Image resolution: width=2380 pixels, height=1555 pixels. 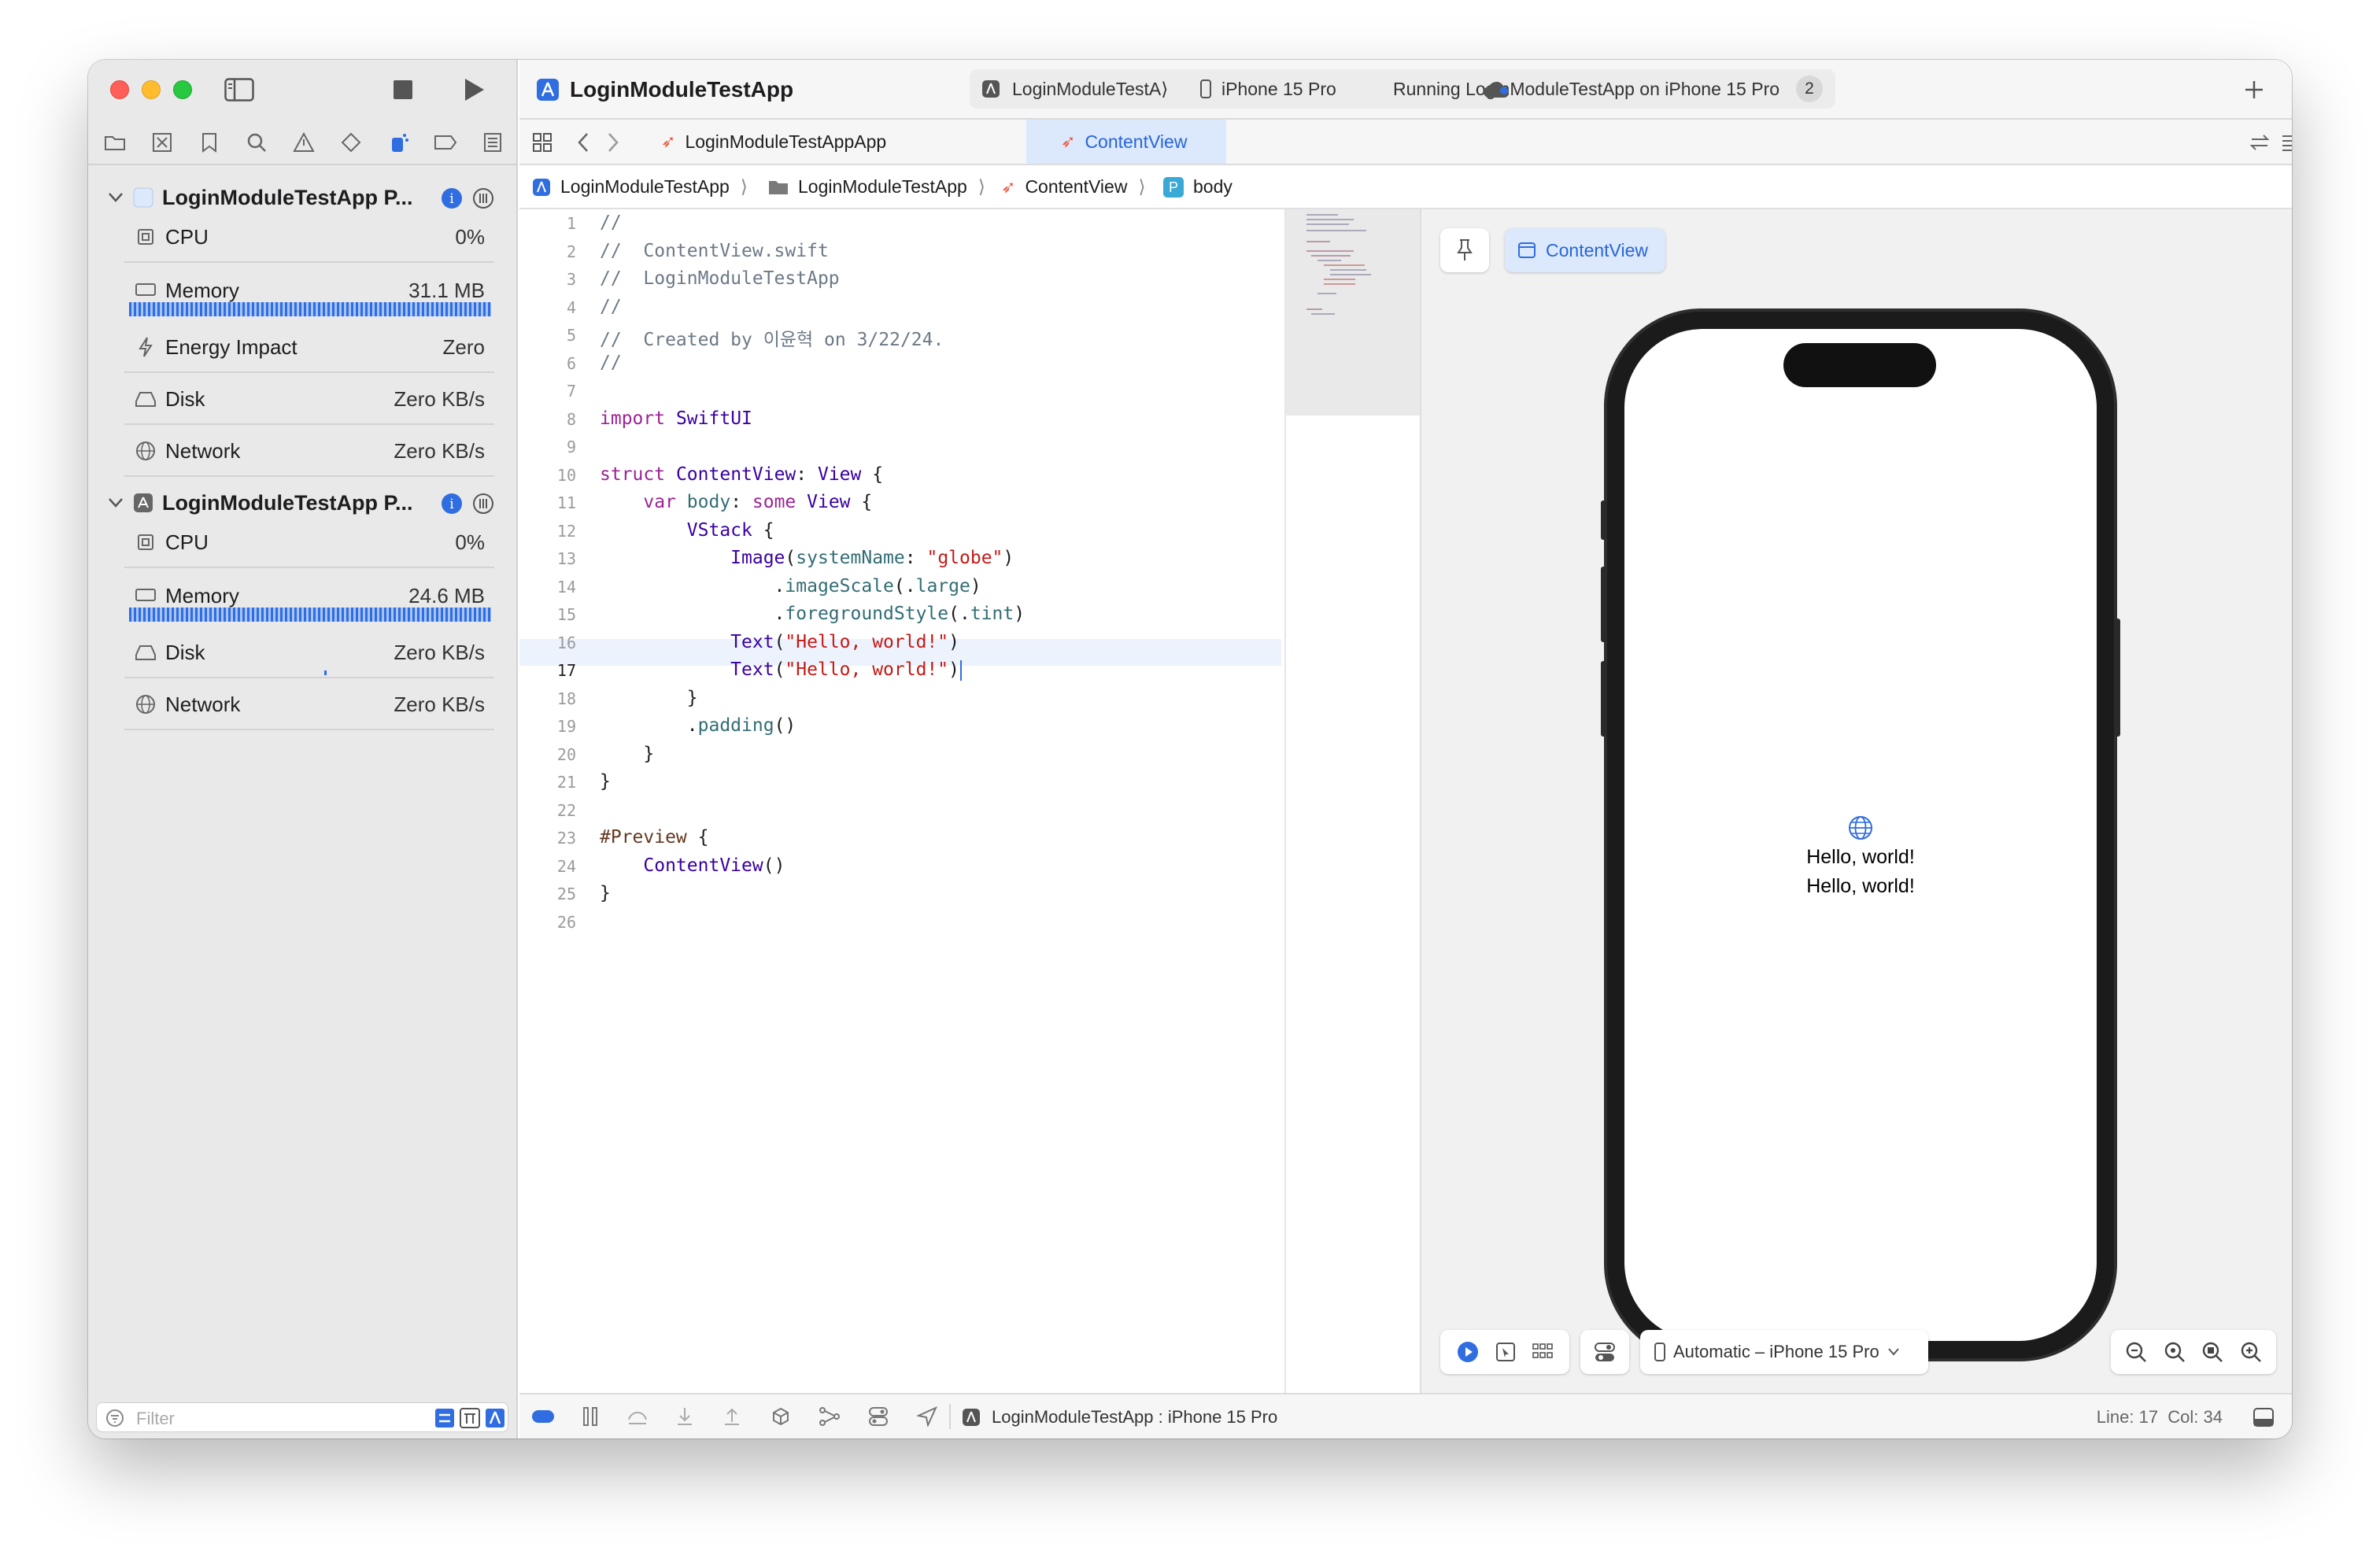 I want to click on chevron-right-icon, so click(x=613, y=142).